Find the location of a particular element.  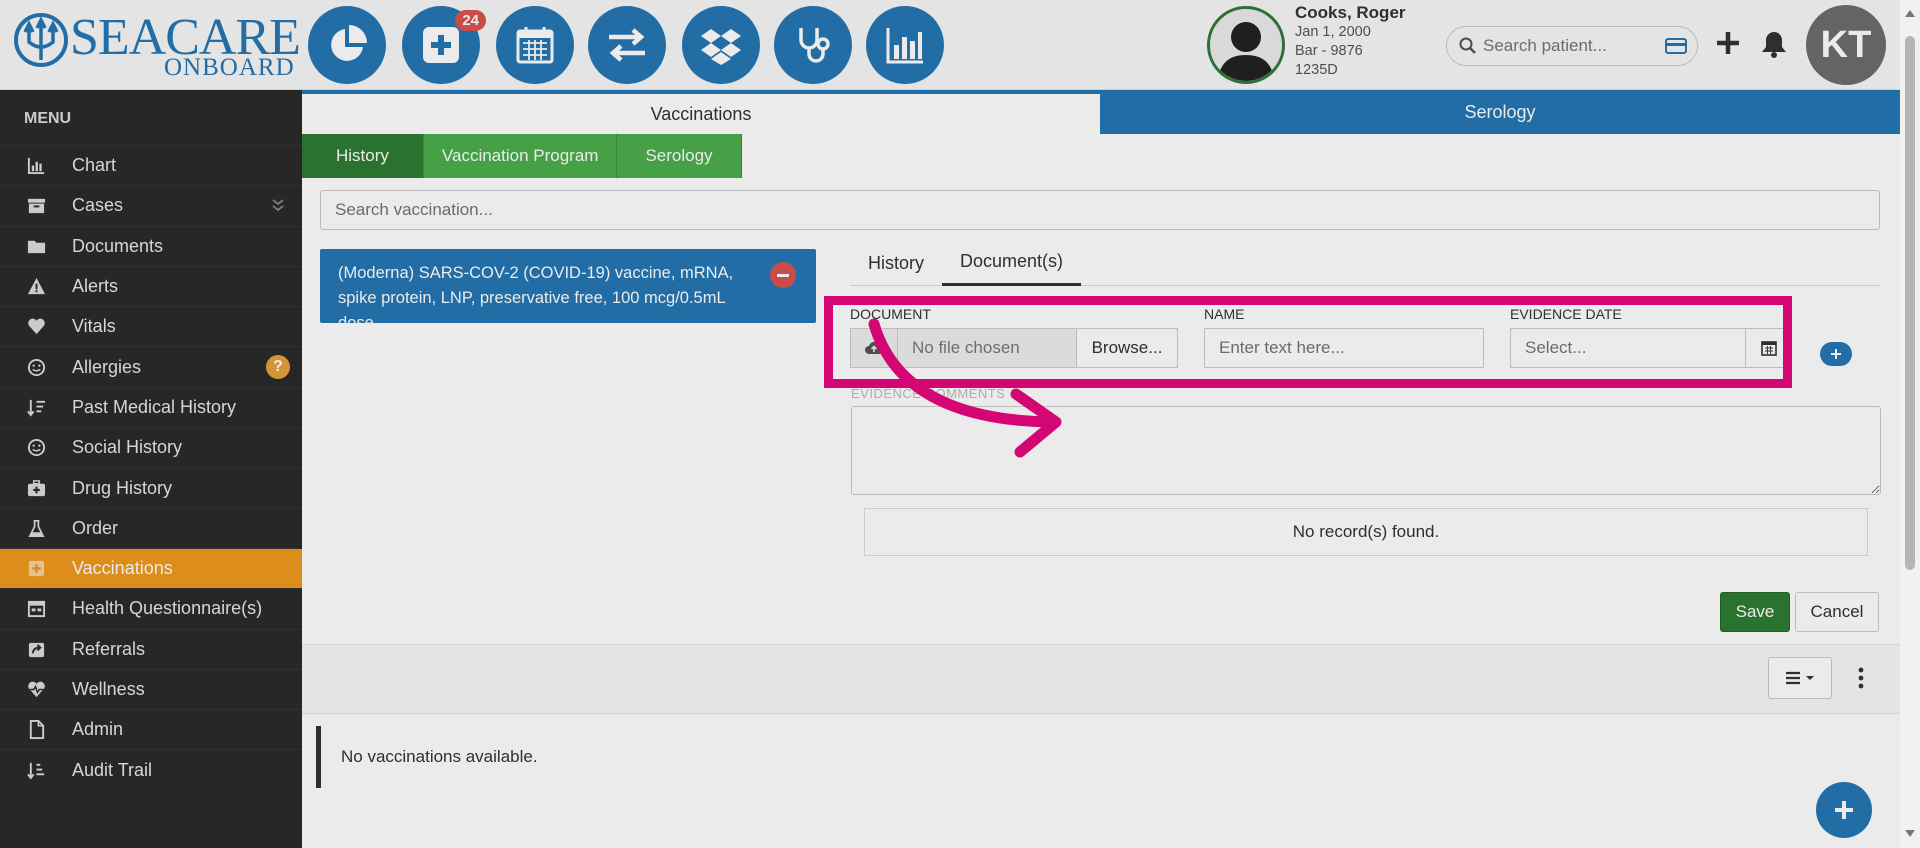

sidebar-item-past-medical-history: Past Medical History is located at coordinates (151, 406).